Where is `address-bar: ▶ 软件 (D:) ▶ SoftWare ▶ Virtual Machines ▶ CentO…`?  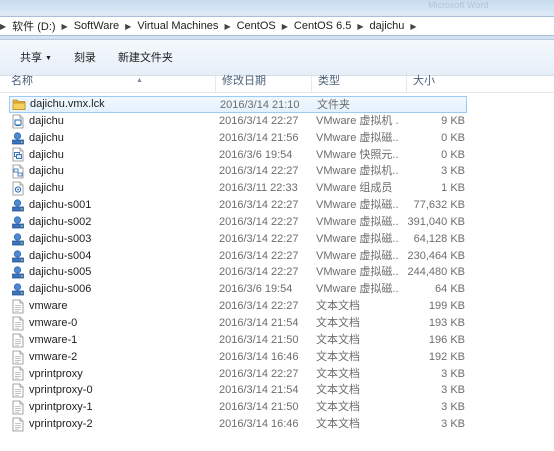 address-bar: ▶ 软件 (D:) ▶ SoftWare ▶ Virtual Machines ▶ CentO… is located at coordinates (277, 26).